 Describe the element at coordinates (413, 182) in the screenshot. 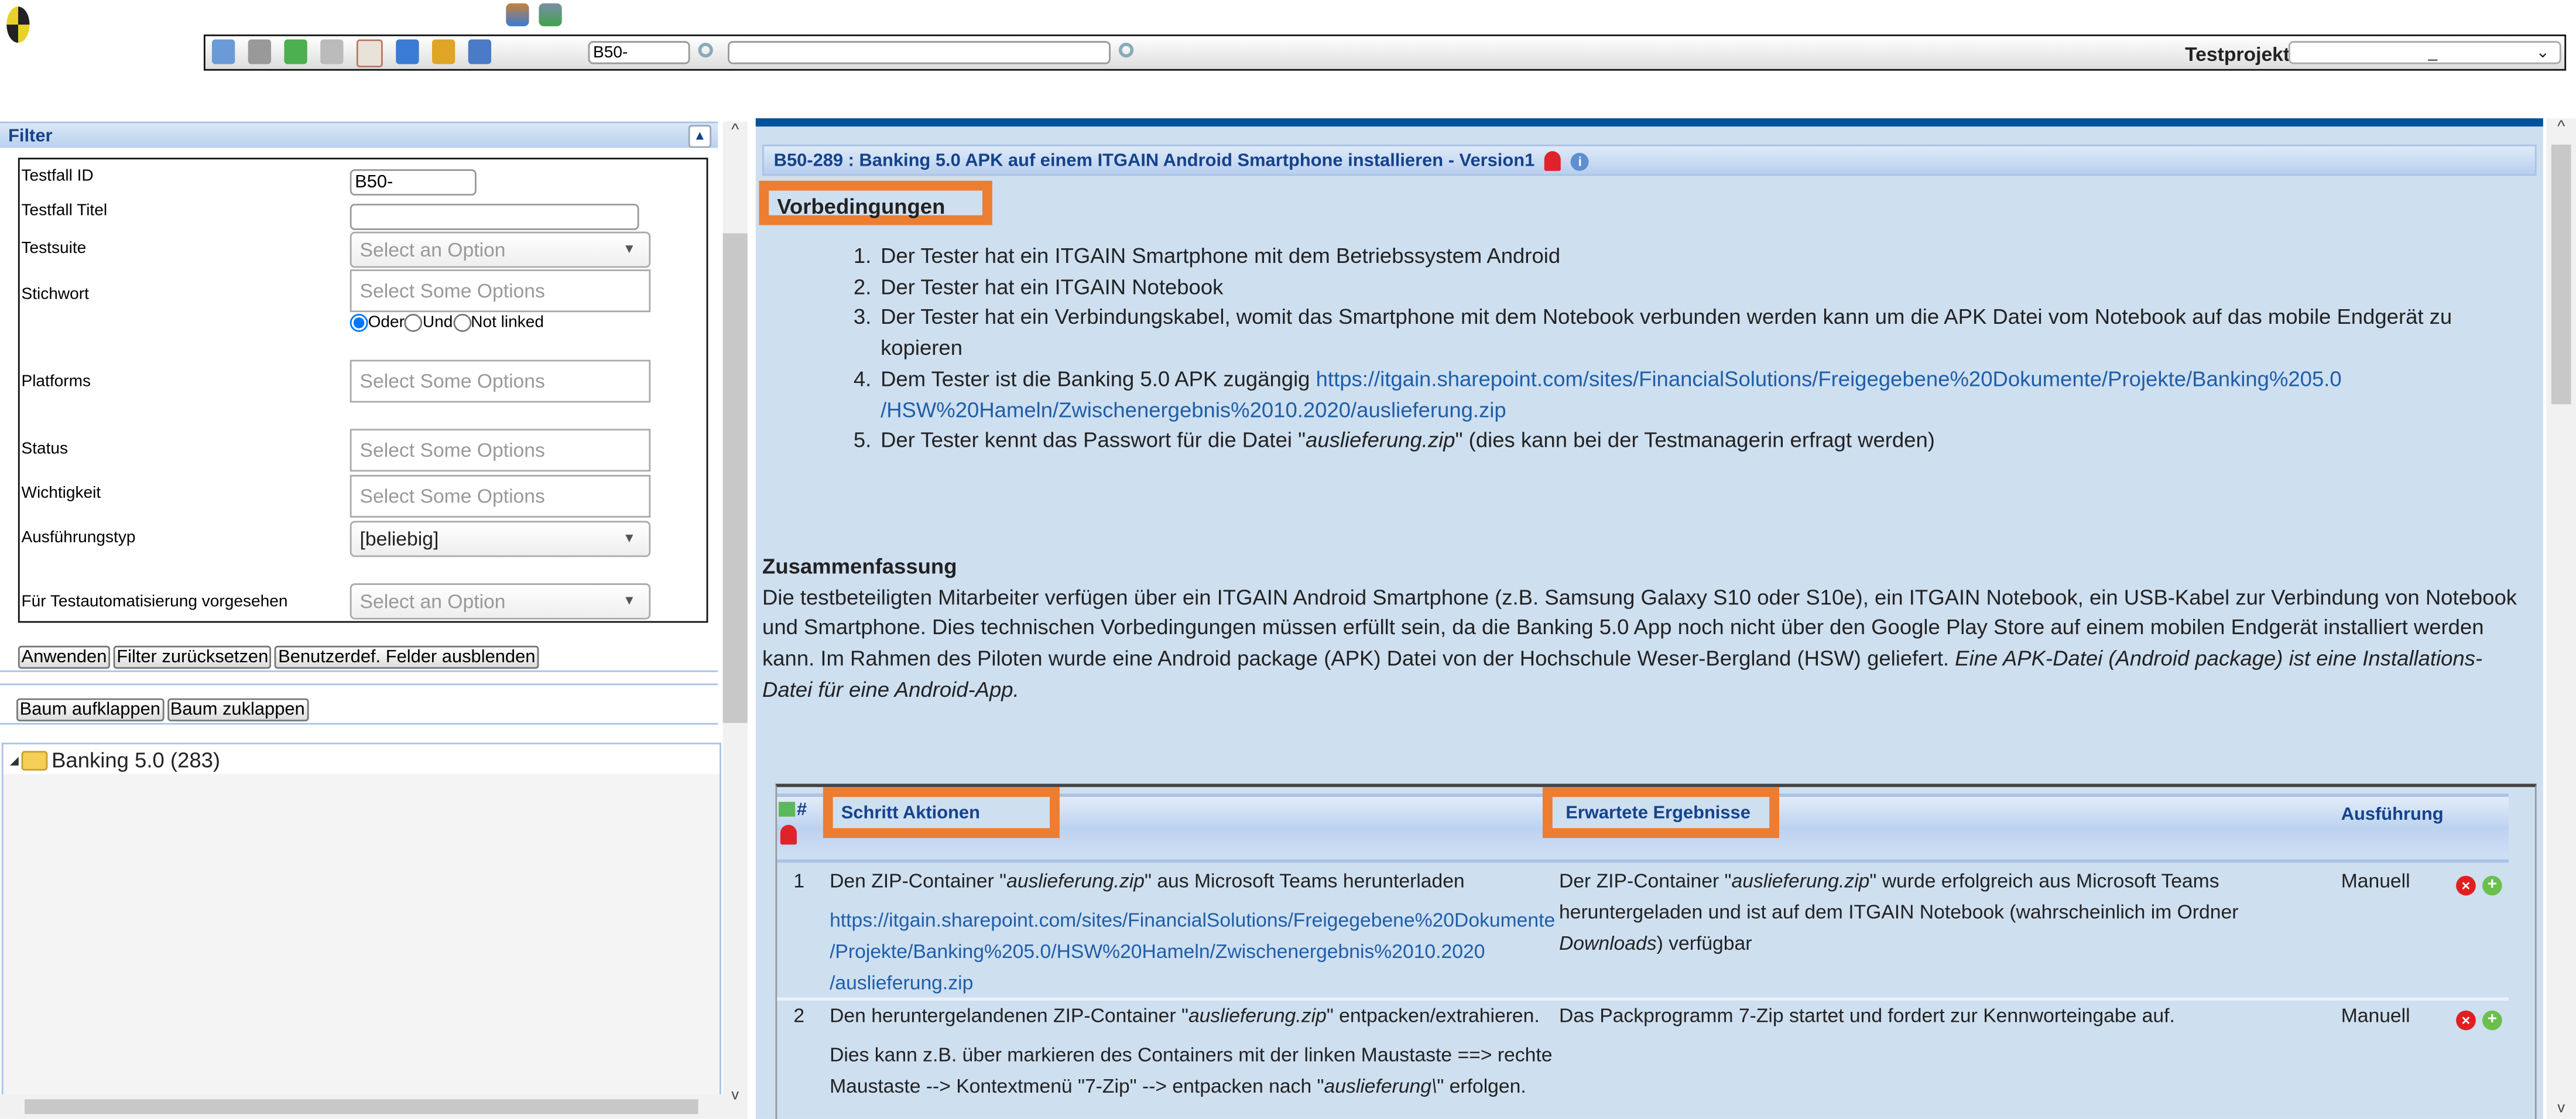

I see `testcase-id-field` at that location.